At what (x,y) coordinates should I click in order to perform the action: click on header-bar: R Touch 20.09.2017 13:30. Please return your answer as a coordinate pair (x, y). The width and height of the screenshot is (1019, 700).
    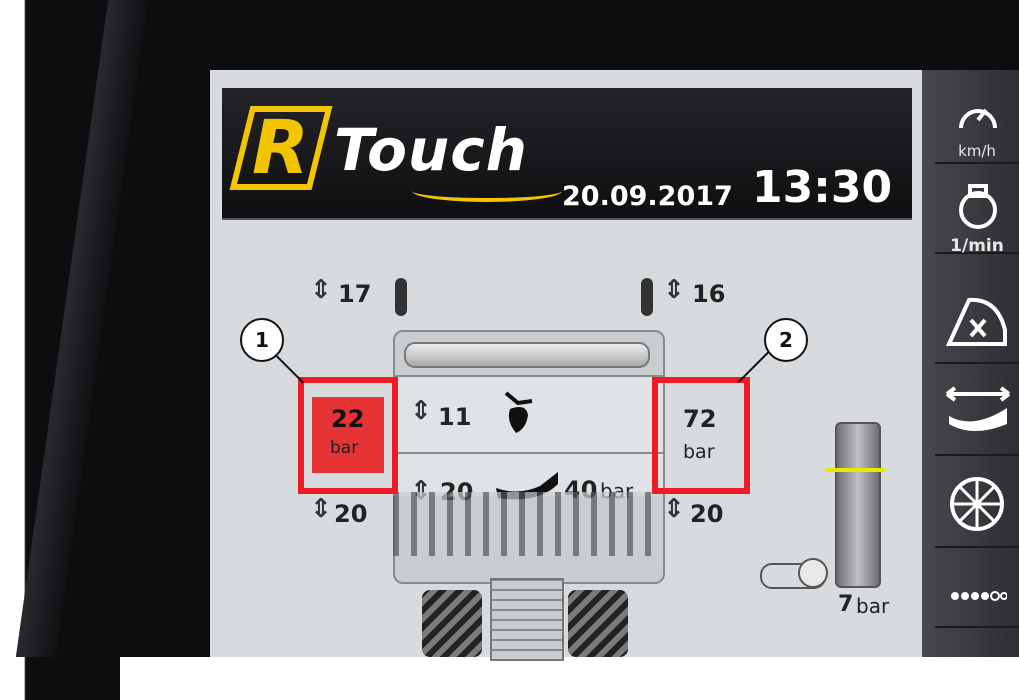
    Looking at the image, I should click on (567, 154).